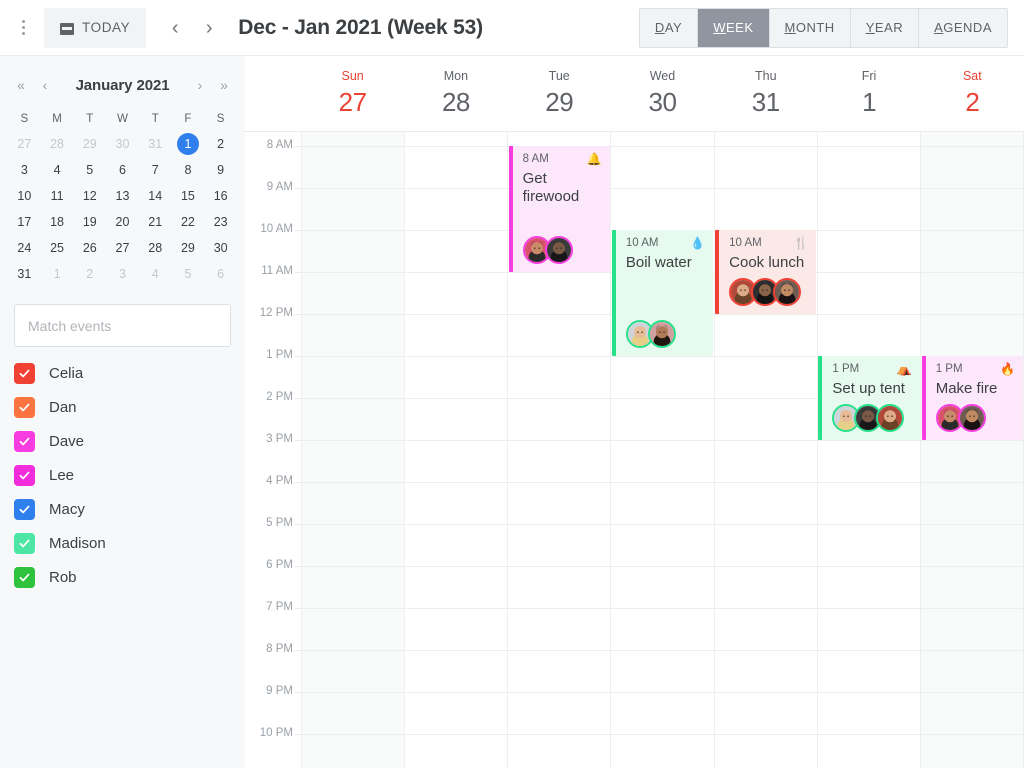 This screenshot has height=768, width=1024. I want to click on mini-prev-year-button: «, so click(21, 85).